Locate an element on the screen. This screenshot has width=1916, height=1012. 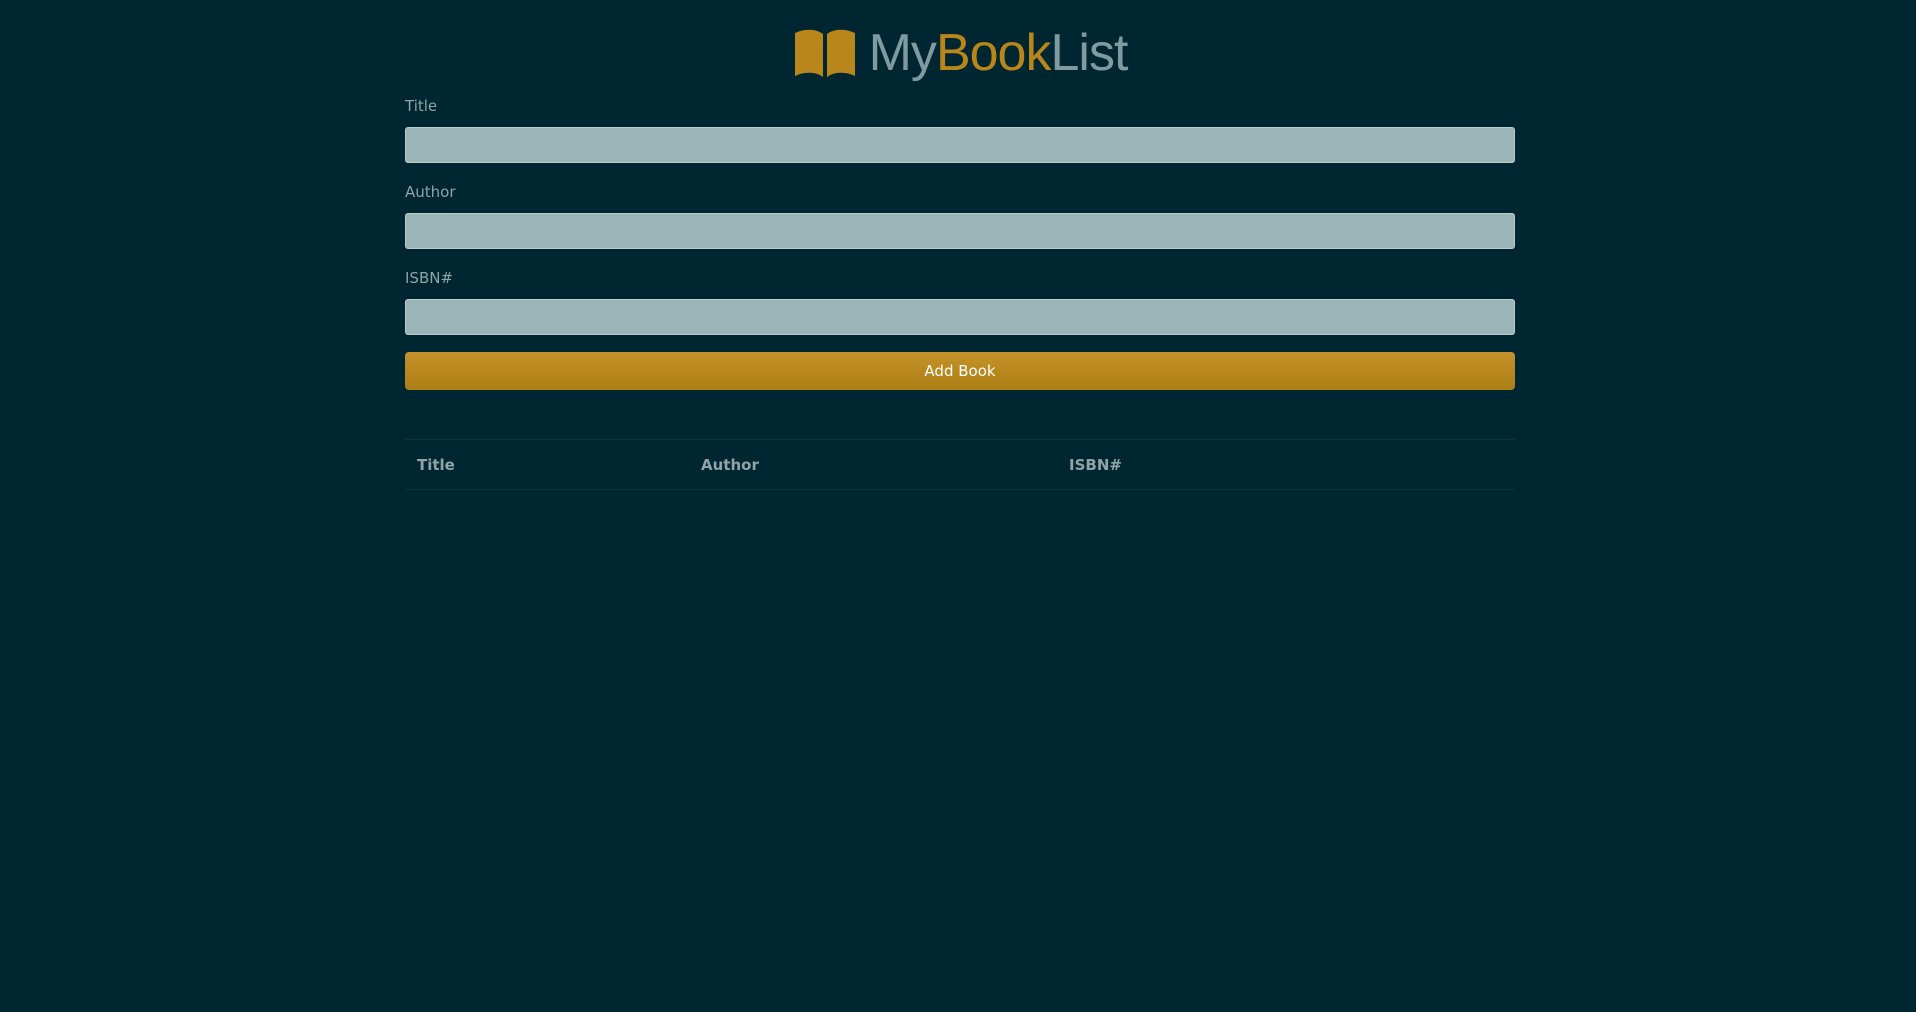
book-table: Title Author ISBN# is located at coordinates (960, 464).